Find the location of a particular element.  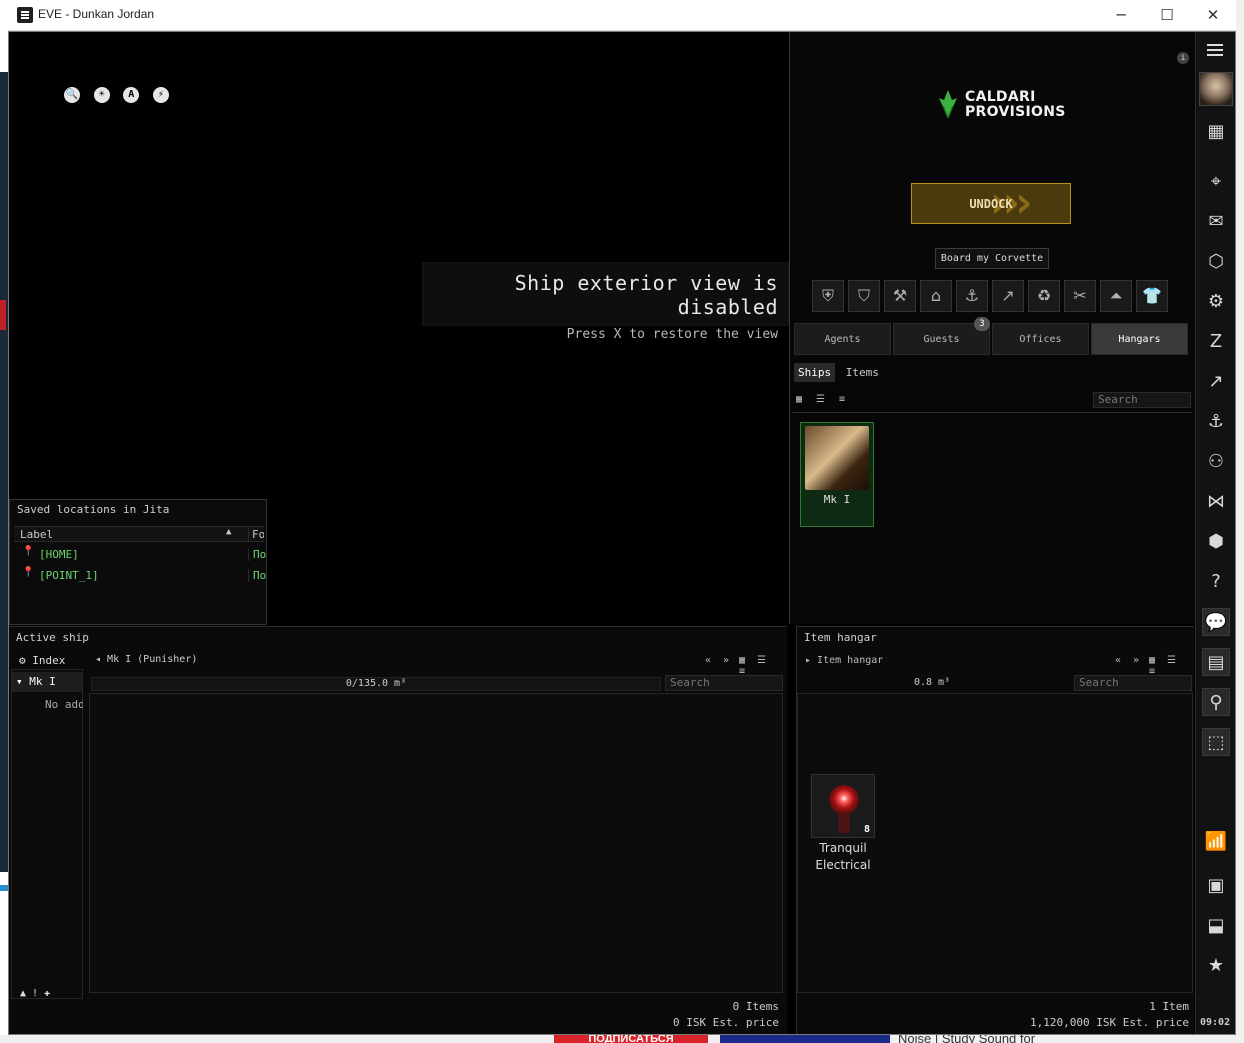

info-icon: i is located at coordinates (1183, 58).